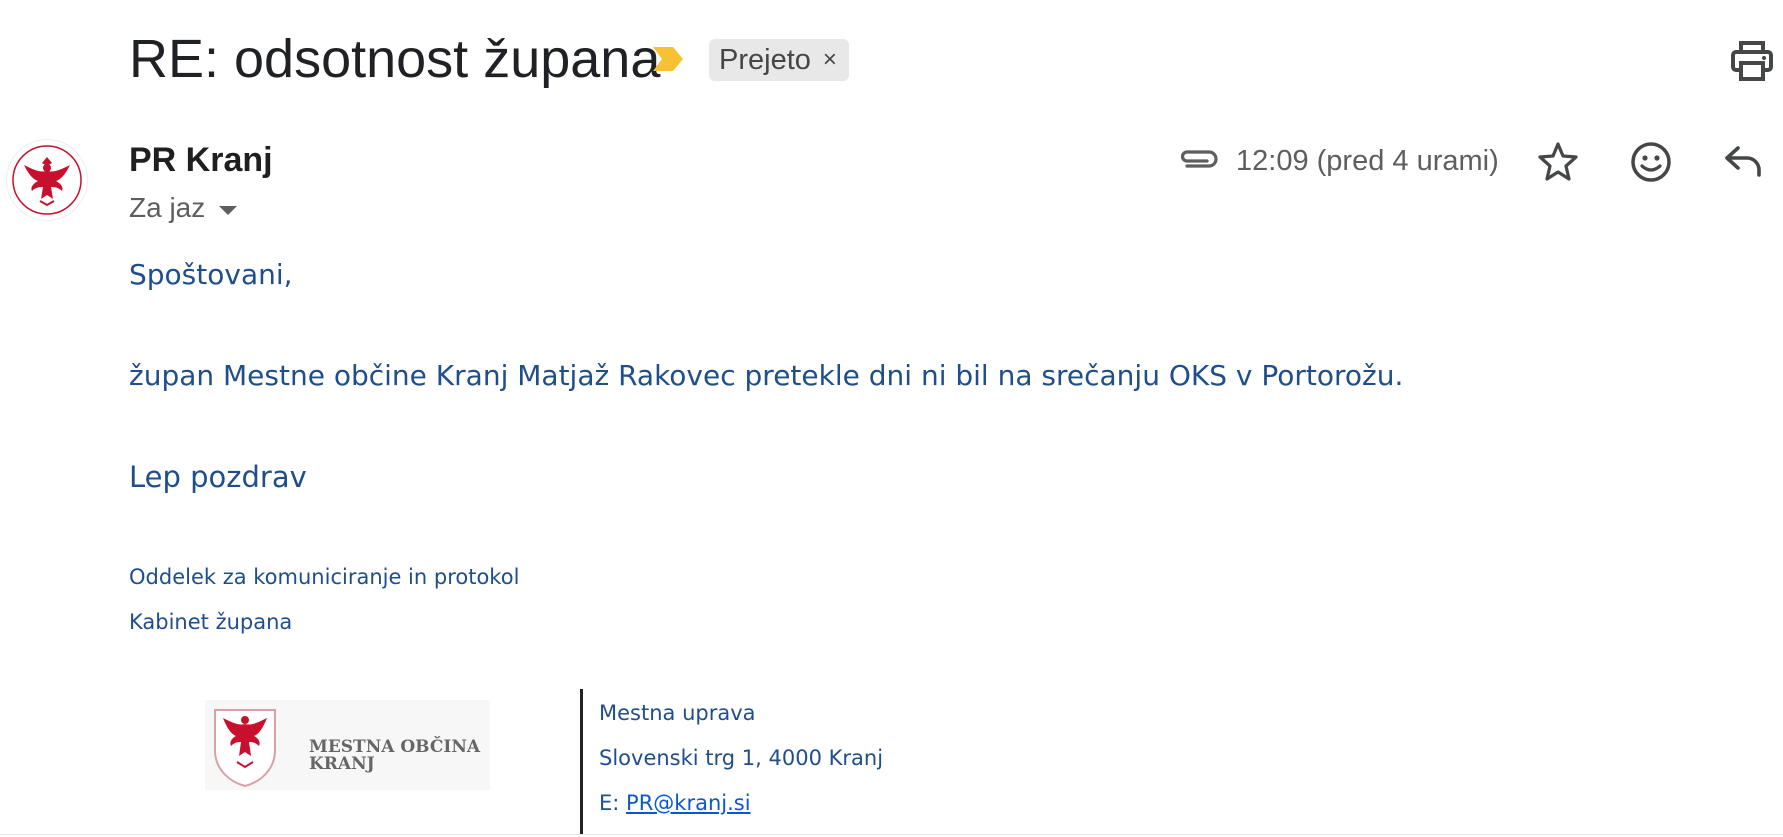 The image size is (1783, 837). What do you see at coordinates (741, 758) in the screenshot?
I see `signature-address-line2: Slovenski trg 1, 4000 Kranj` at bounding box center [741, 758].